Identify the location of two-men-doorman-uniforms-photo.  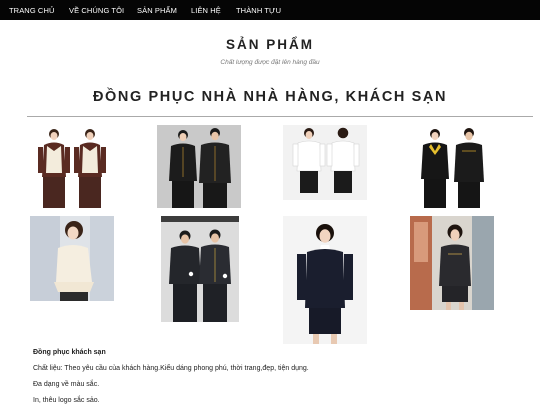
(200, 269).